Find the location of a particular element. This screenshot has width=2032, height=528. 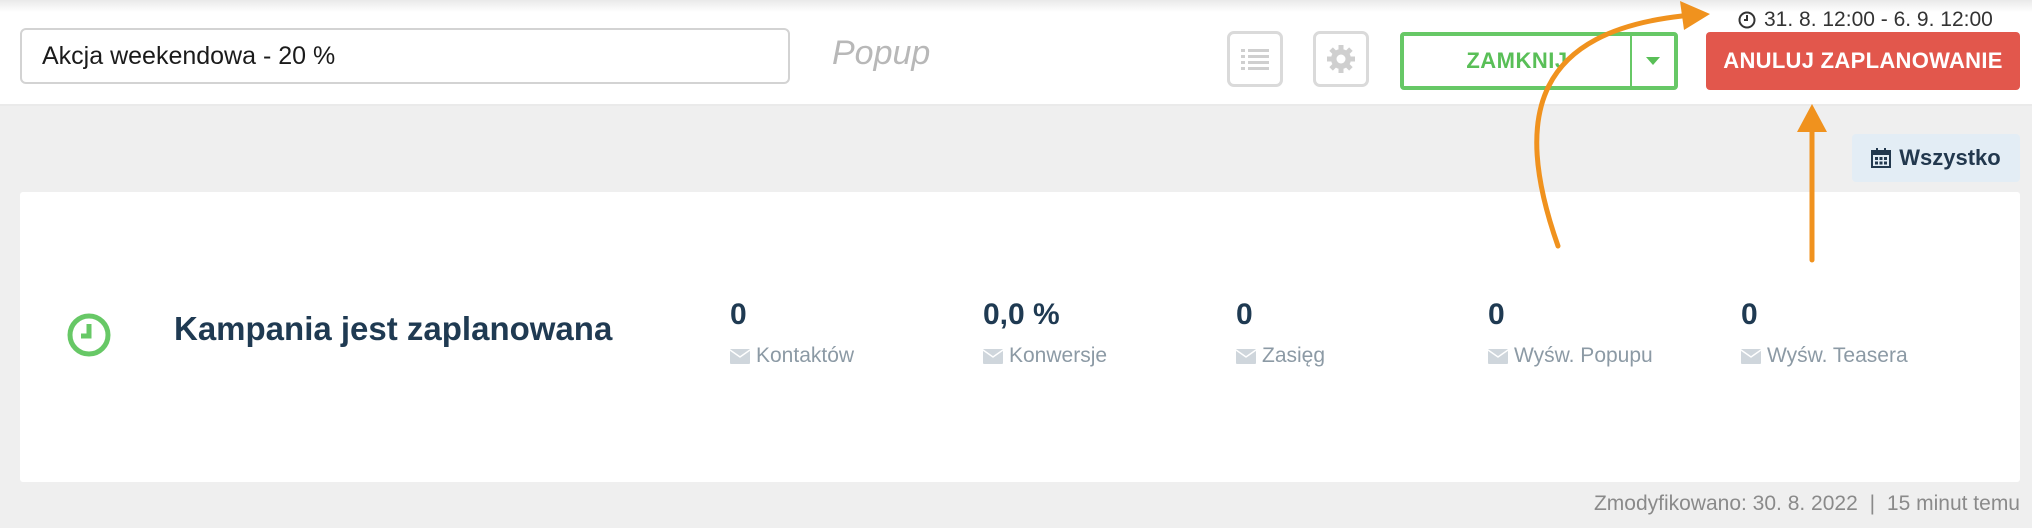

date-filter-all-button: Wszystko is located at coordinates (1936, 158).